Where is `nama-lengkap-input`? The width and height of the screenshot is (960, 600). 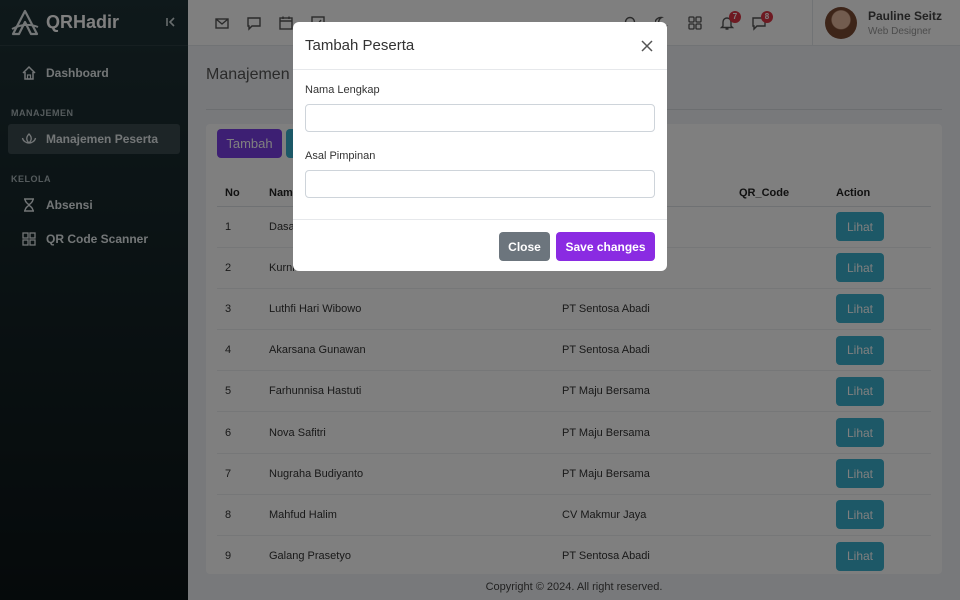 nama-lengkap-input is located at coordinates (480, 118).